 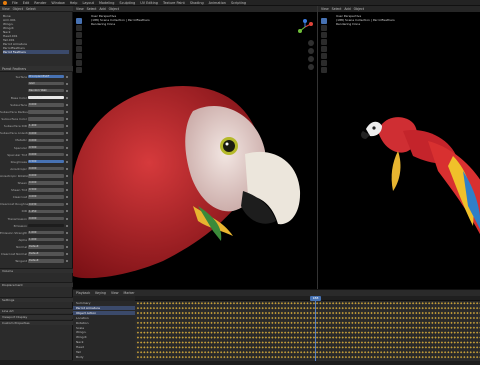 I want to click on keyframe-dot-icon, so click(x=67, y=147).